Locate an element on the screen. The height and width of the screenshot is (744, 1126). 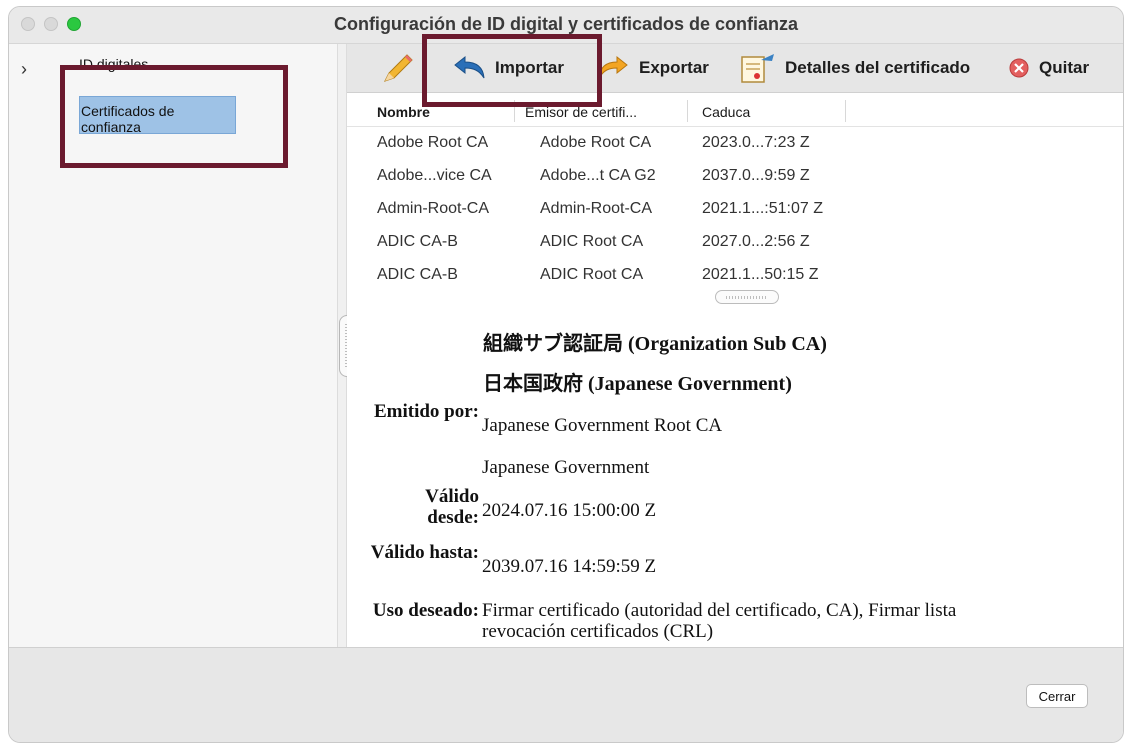
remove-button: Quitar is located at coordinates (1048, 68).